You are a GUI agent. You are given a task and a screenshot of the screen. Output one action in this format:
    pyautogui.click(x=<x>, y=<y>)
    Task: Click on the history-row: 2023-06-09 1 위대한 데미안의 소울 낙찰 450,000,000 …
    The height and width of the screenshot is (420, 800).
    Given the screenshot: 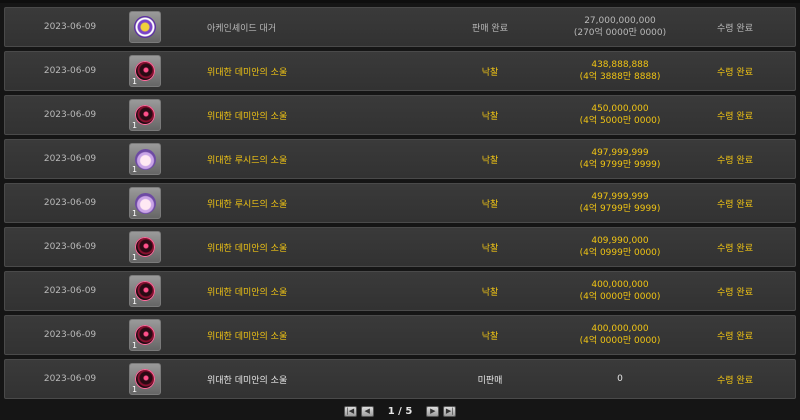 What is the action you would take?
    pyautogui.click(x=400, y=115)
    